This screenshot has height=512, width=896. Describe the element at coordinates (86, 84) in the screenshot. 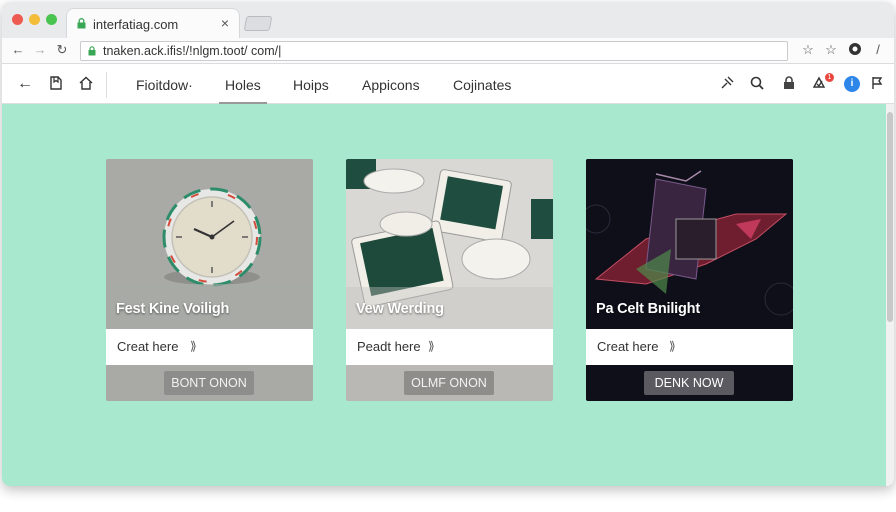

I see `home-icon` at that location.